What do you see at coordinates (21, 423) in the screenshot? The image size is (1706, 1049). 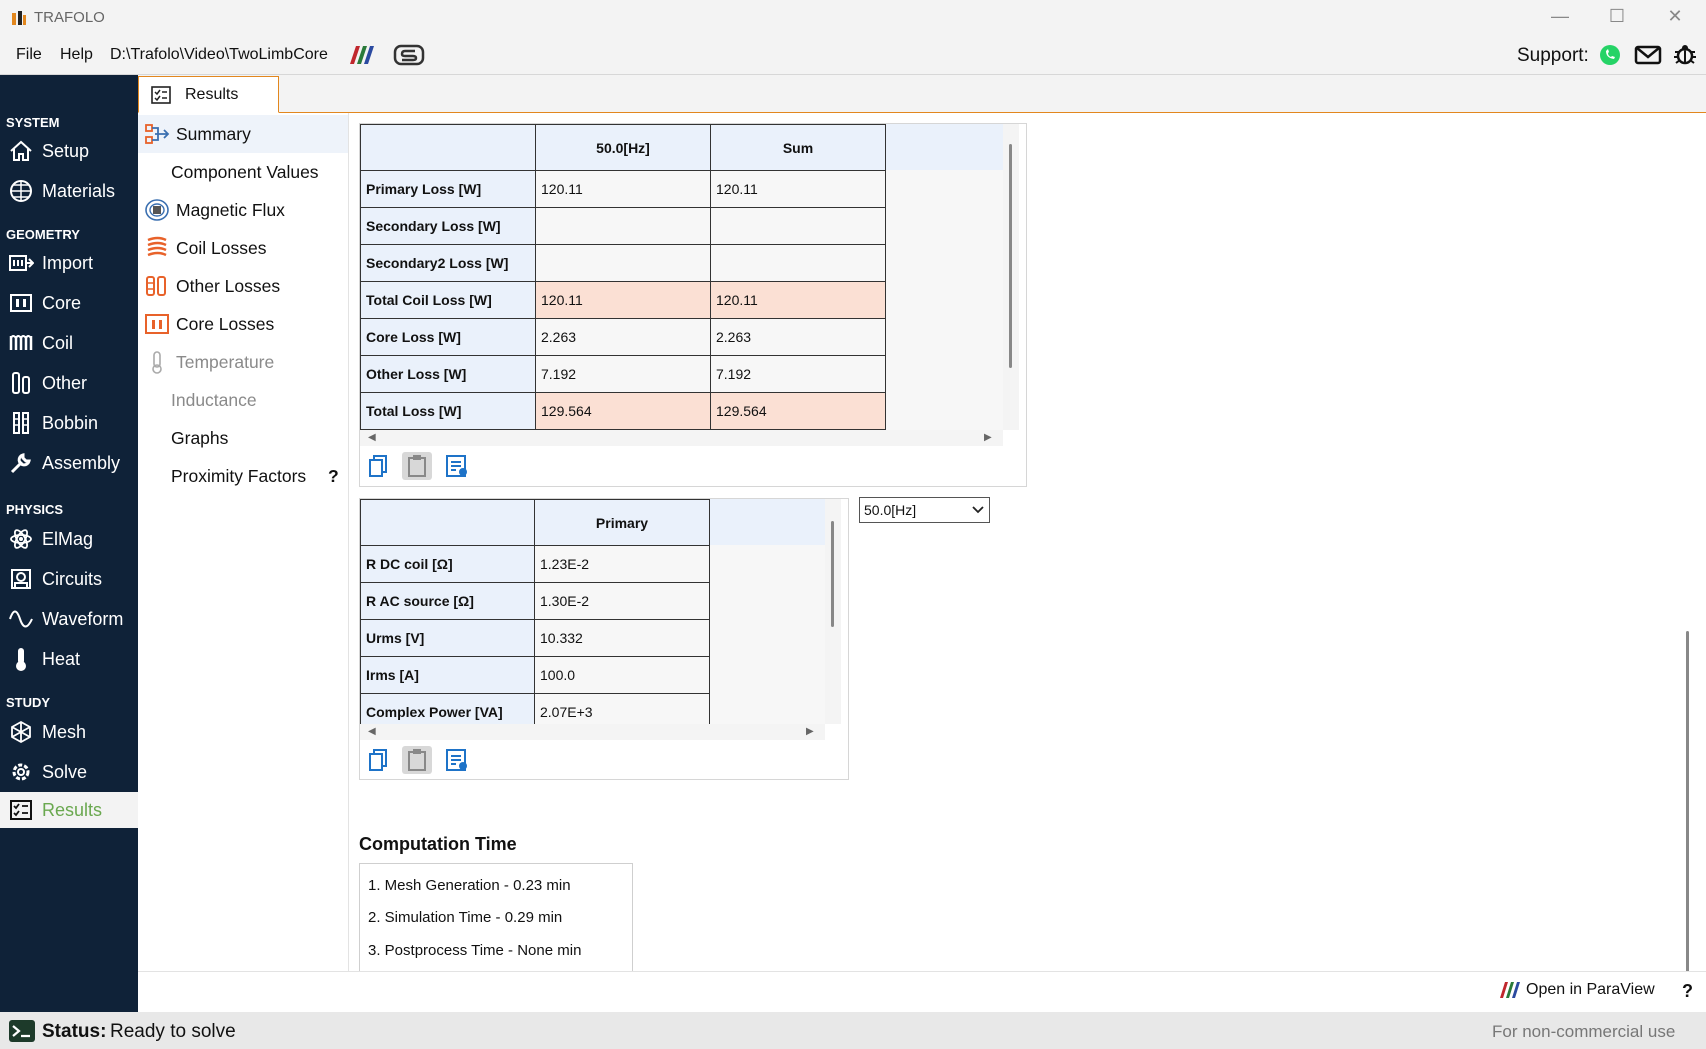 I see `bobbin-icon` at bounding box center [21, 423].